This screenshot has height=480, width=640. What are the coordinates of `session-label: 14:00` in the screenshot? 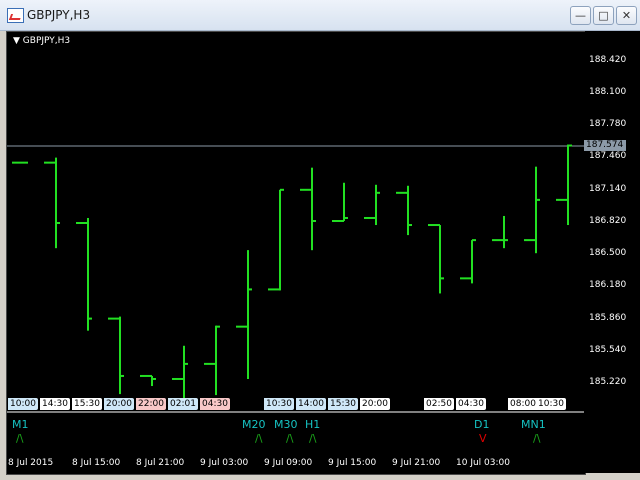 It's located at (311, 404).